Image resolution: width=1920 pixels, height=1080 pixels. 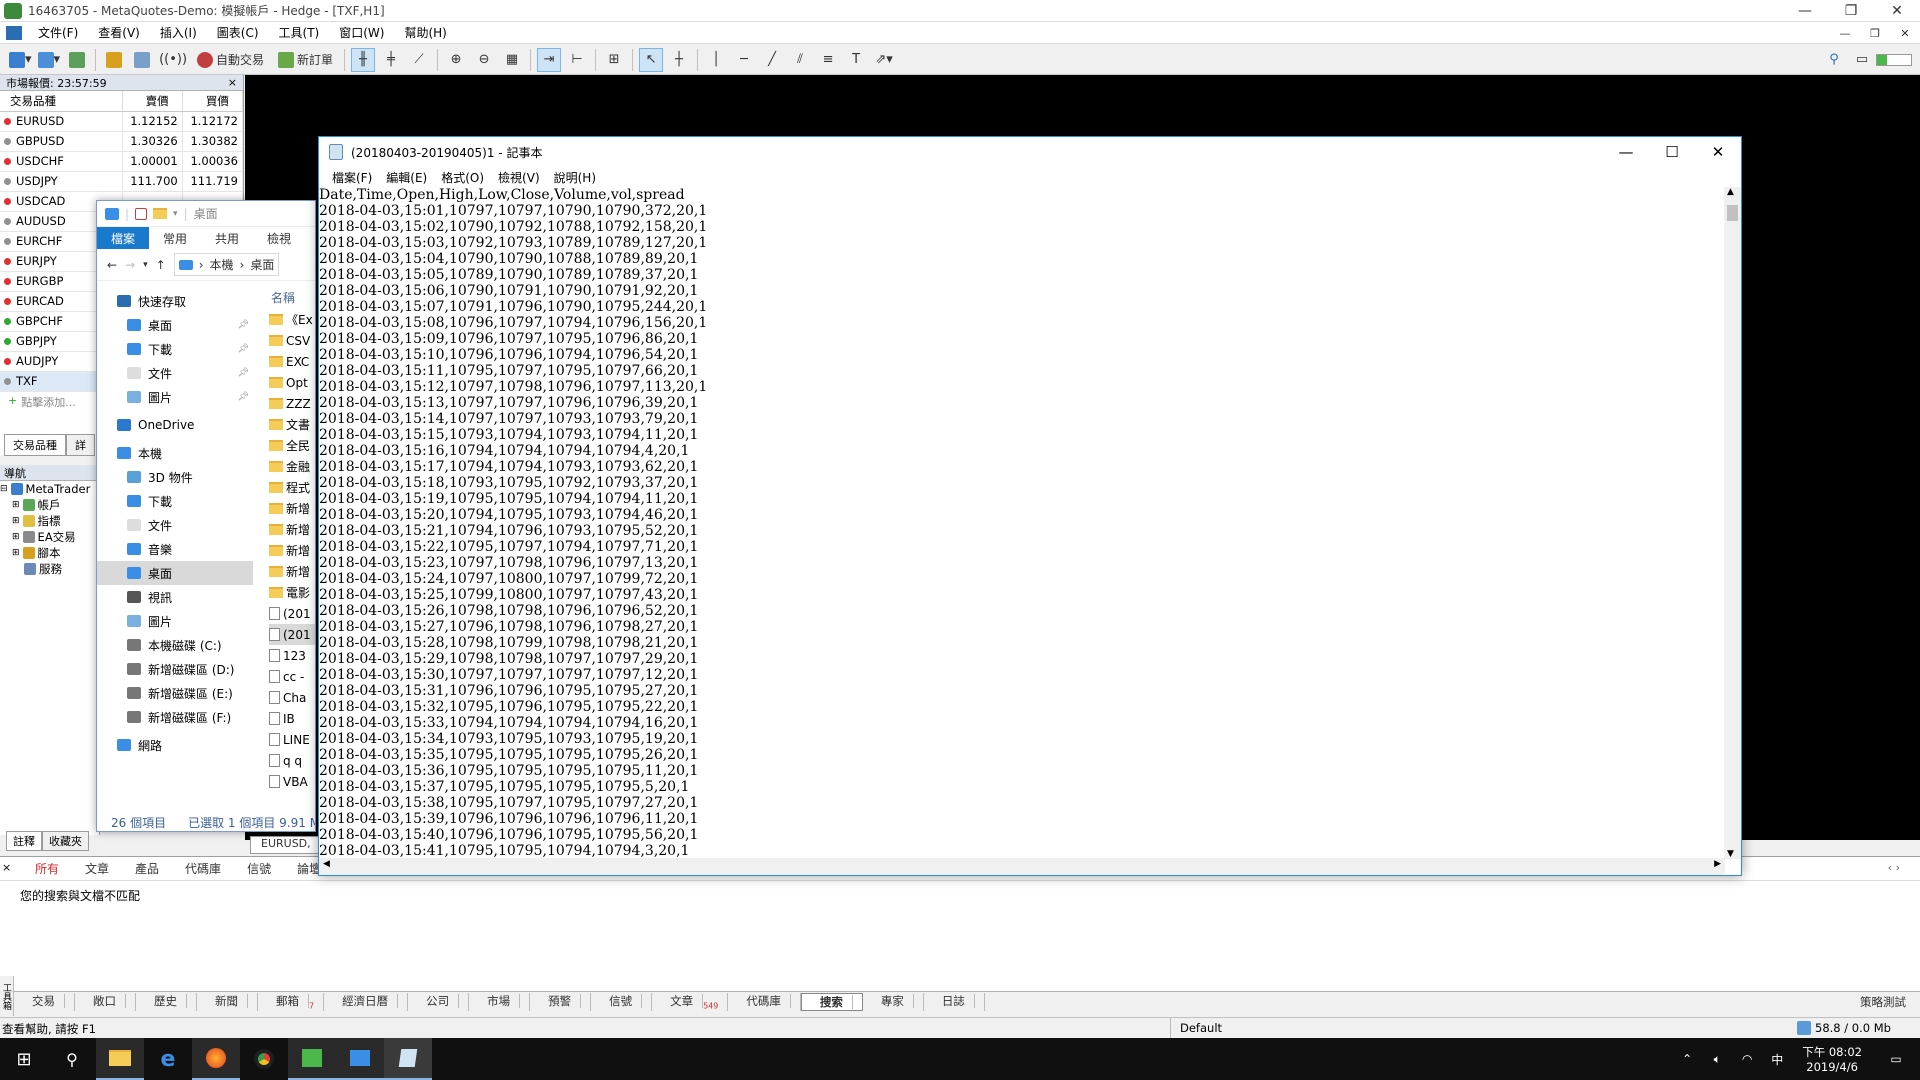 What do you see at coordinates (1730, 854) in the screenshot?
I see `scroll-down-icon: ▼` at bounding box center [1730, 854].